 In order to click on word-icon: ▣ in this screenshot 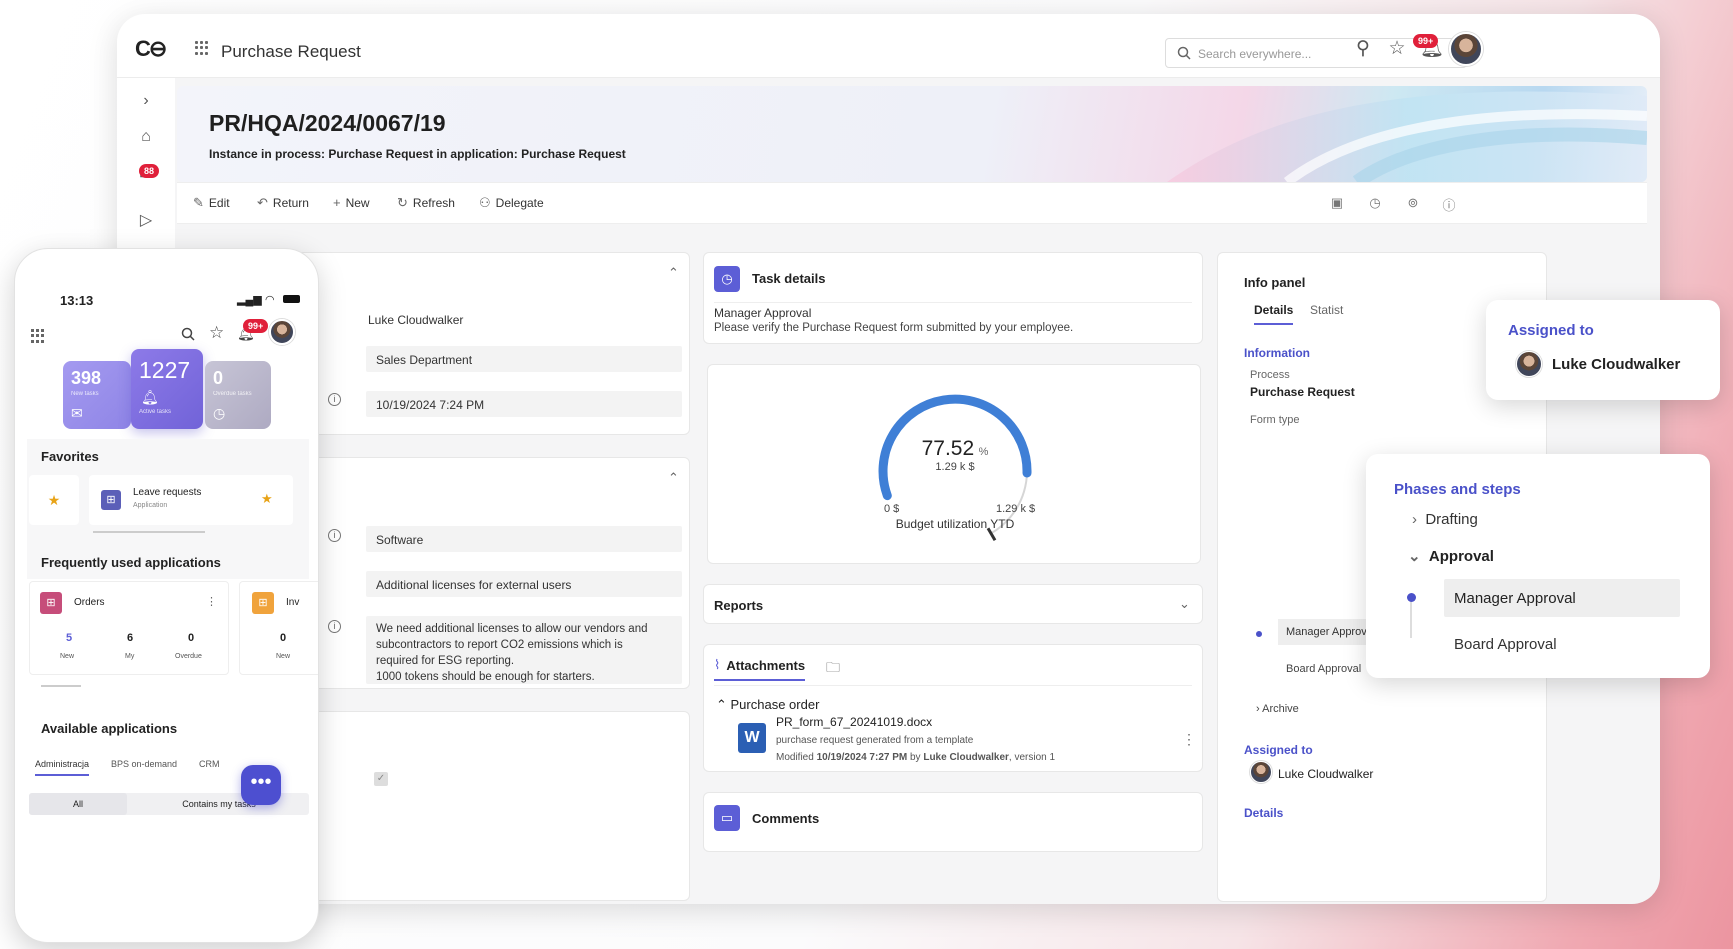, I will do `click(1337, 203)`.